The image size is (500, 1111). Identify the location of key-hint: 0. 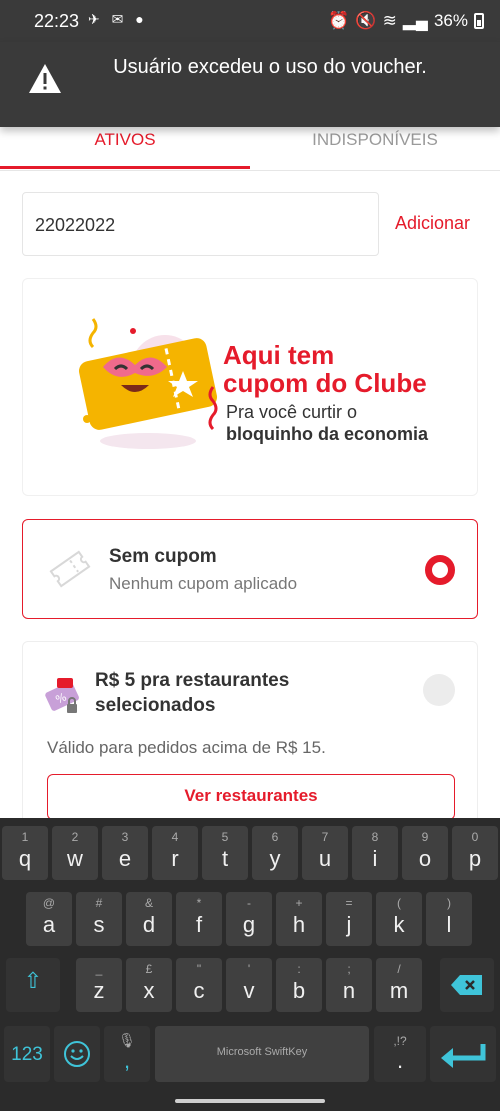
(475, 837).